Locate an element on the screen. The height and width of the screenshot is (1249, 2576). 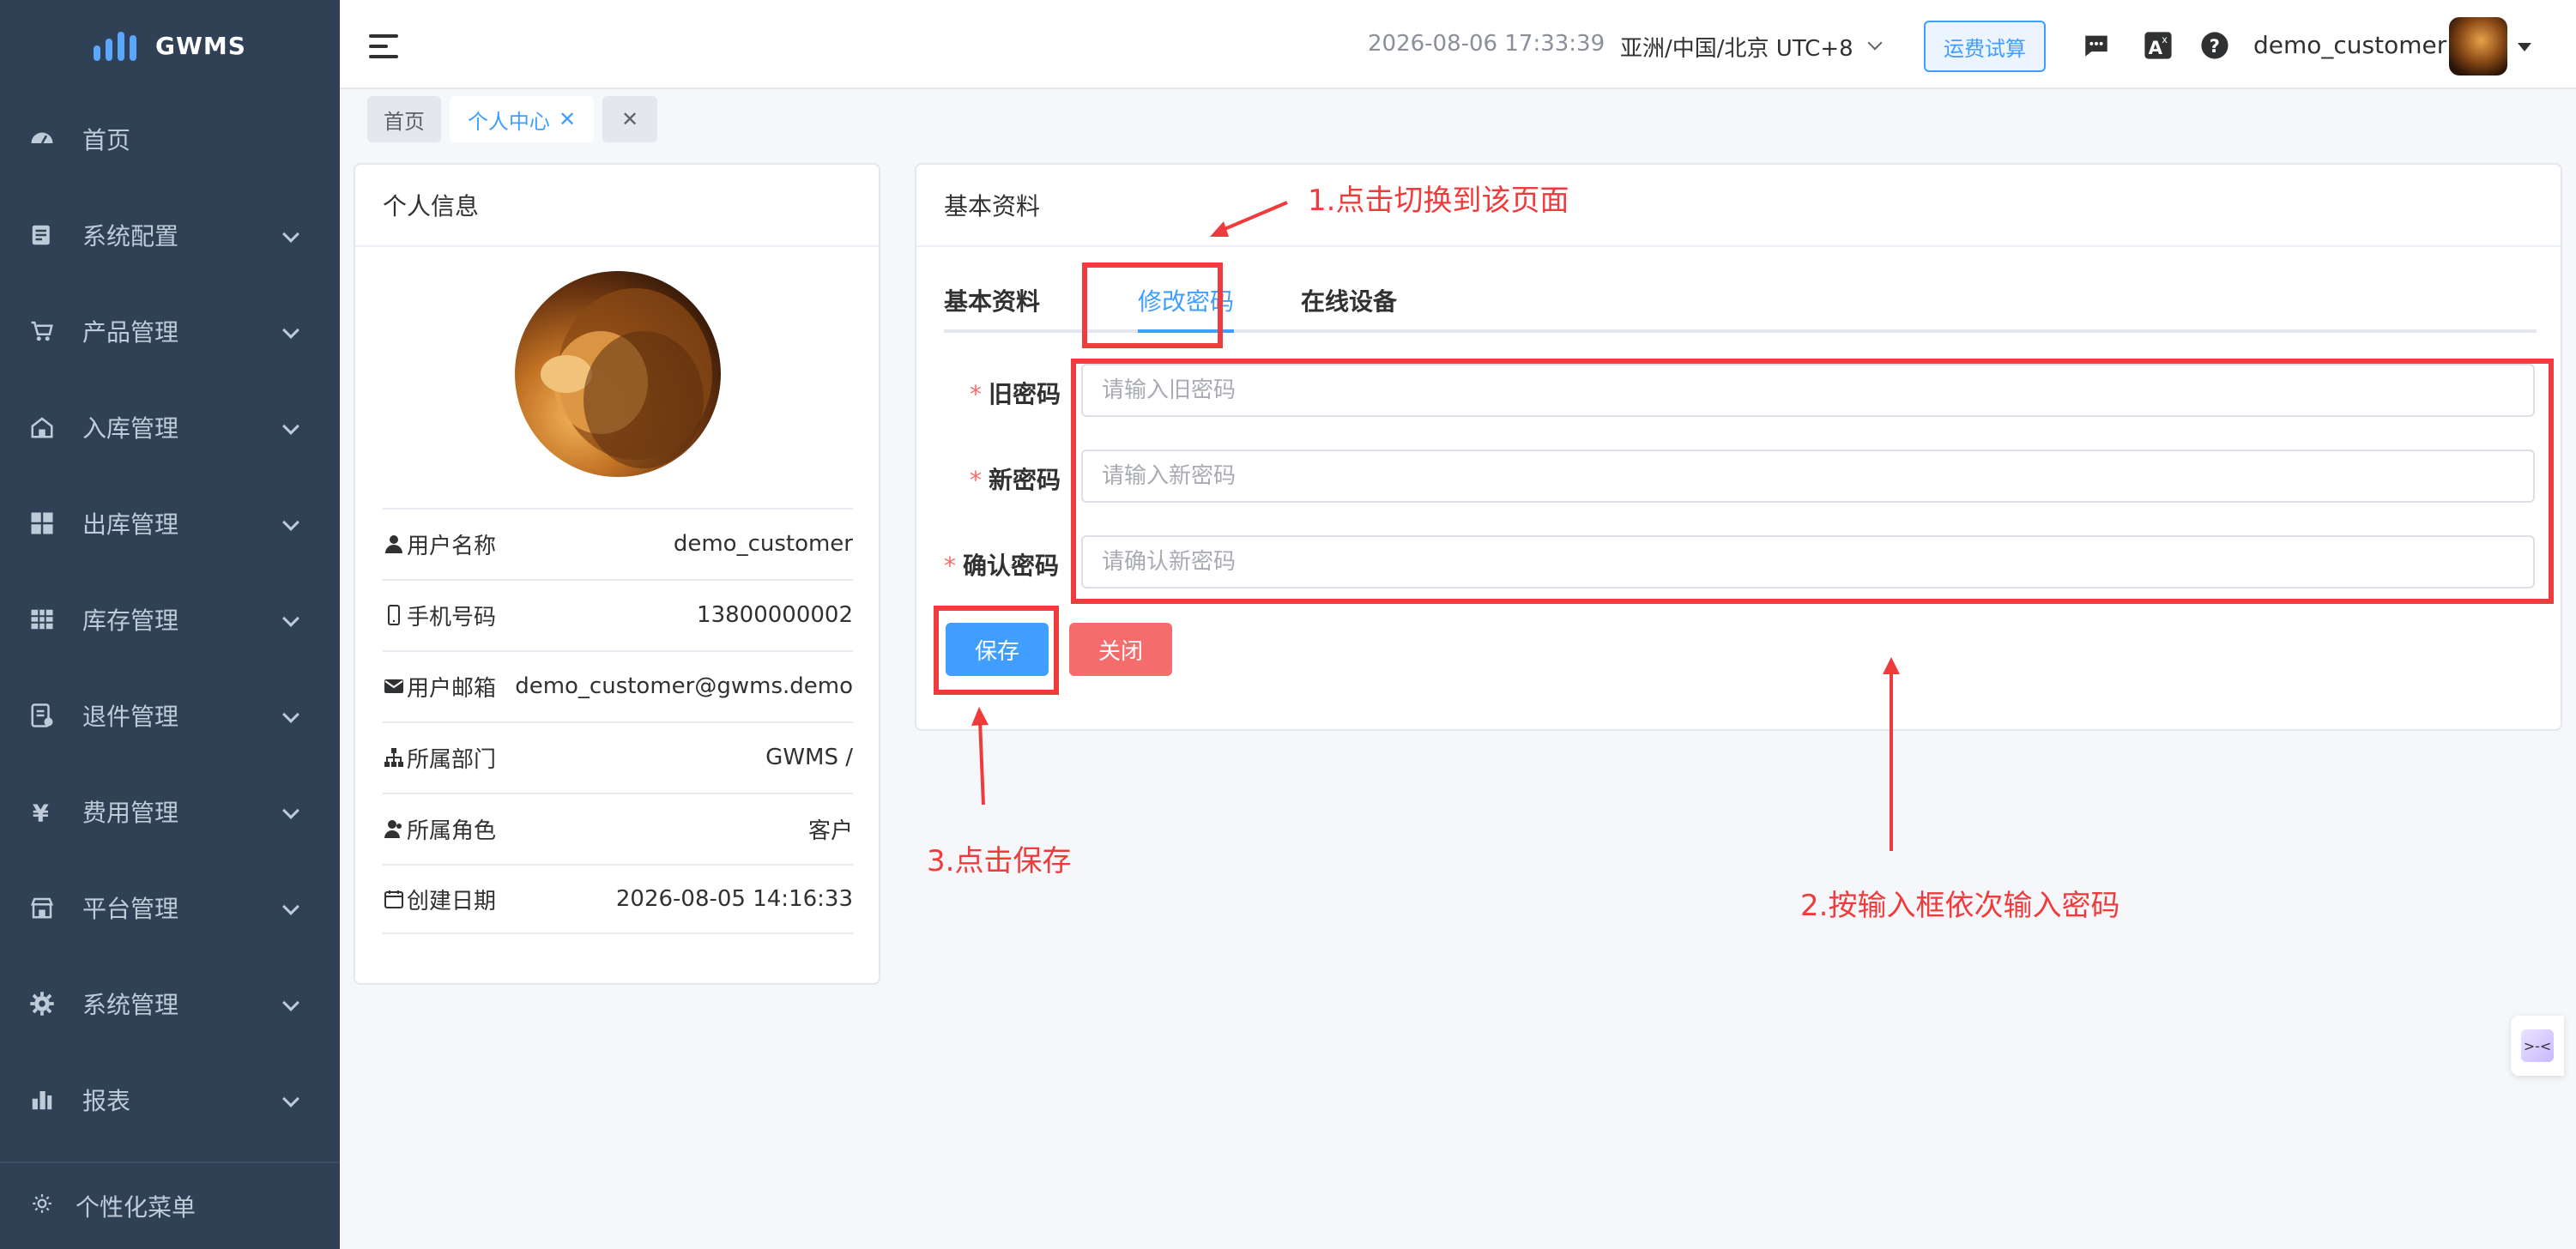
assistant-face-icon: >-< is located at coordinates (2537, 1045).